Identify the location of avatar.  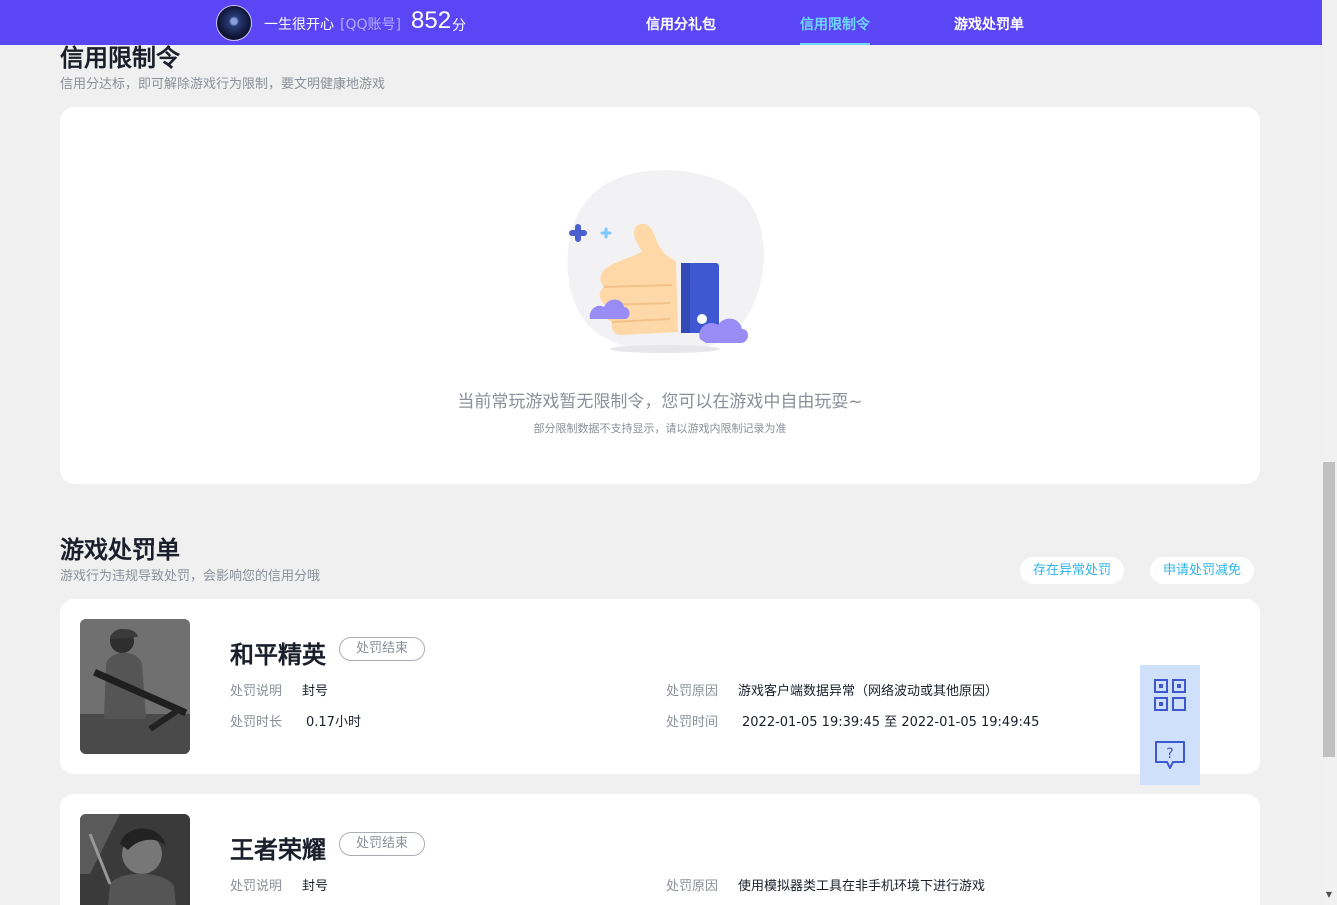
(234, 23).